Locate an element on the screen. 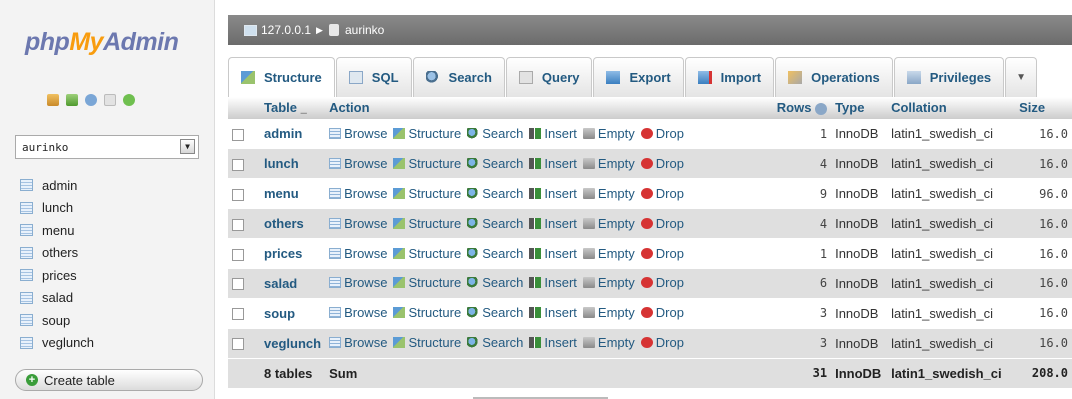 The height and width of the screenshot is (399, 1072). sidebar-item-label: salad is located at coordinates (57, 297).